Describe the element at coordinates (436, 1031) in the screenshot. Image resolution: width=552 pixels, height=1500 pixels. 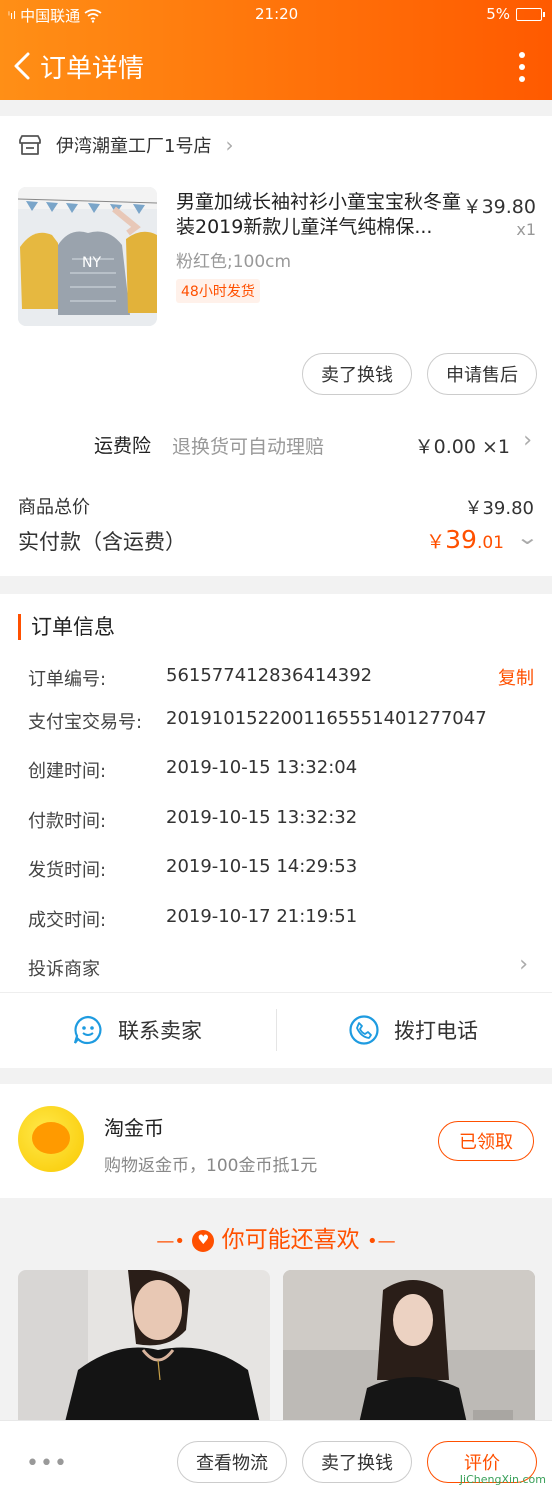
I see `call-phone-label: 拨打电话` at that location.